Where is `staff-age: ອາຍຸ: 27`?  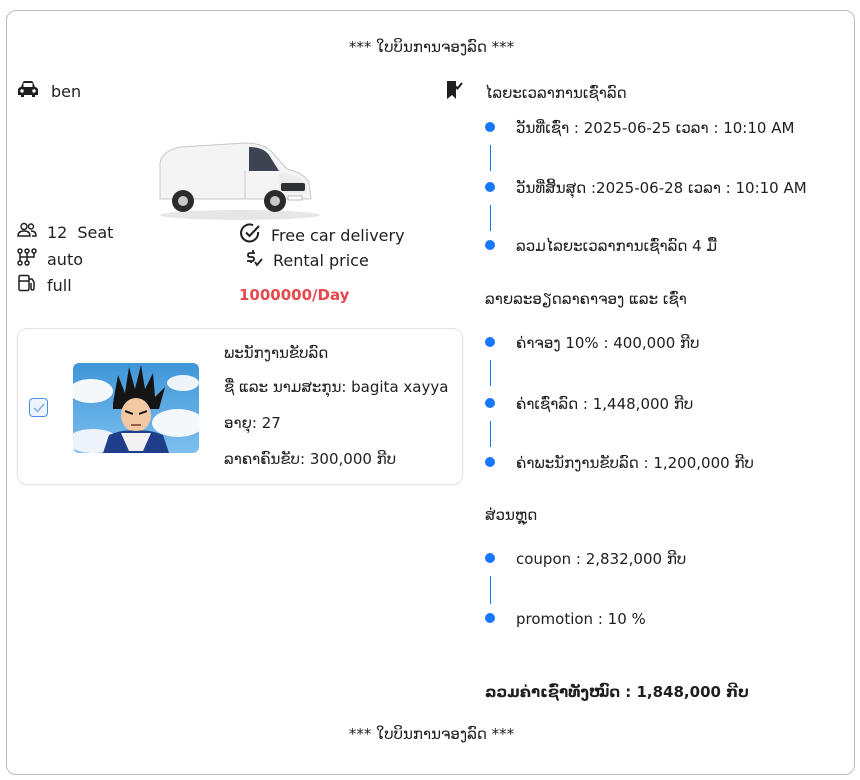 staff-age: ອາຍຸ: 27 is located at coordinates (252, 423).